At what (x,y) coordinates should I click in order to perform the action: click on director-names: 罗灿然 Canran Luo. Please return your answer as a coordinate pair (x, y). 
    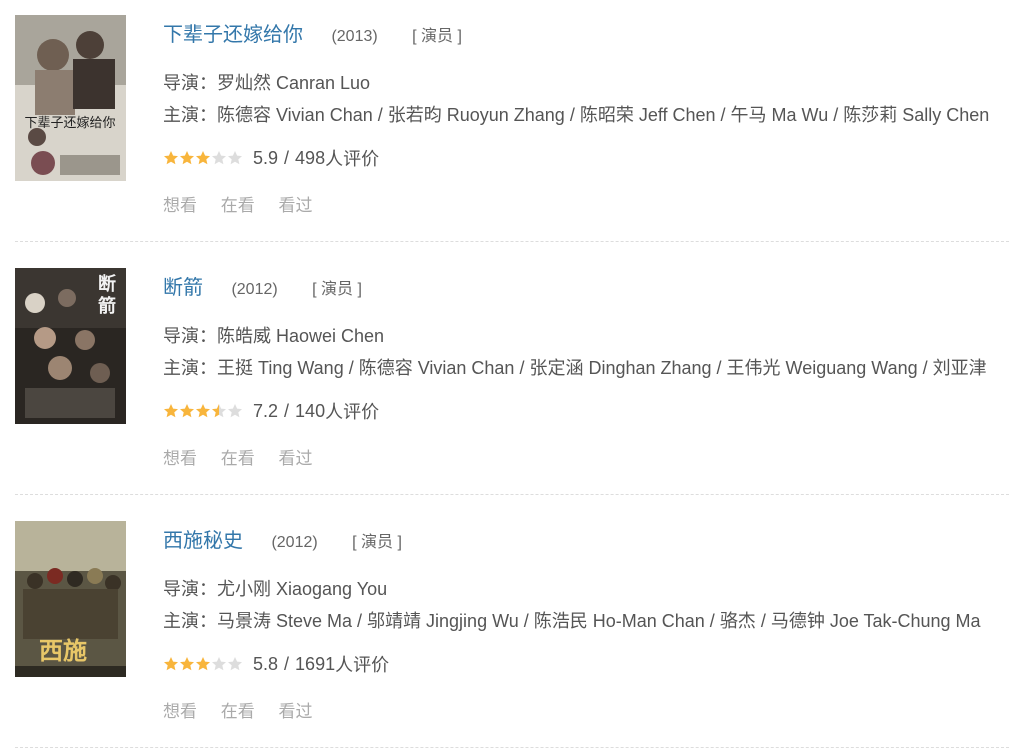
    Looking at the image, I should click on (294, 83).